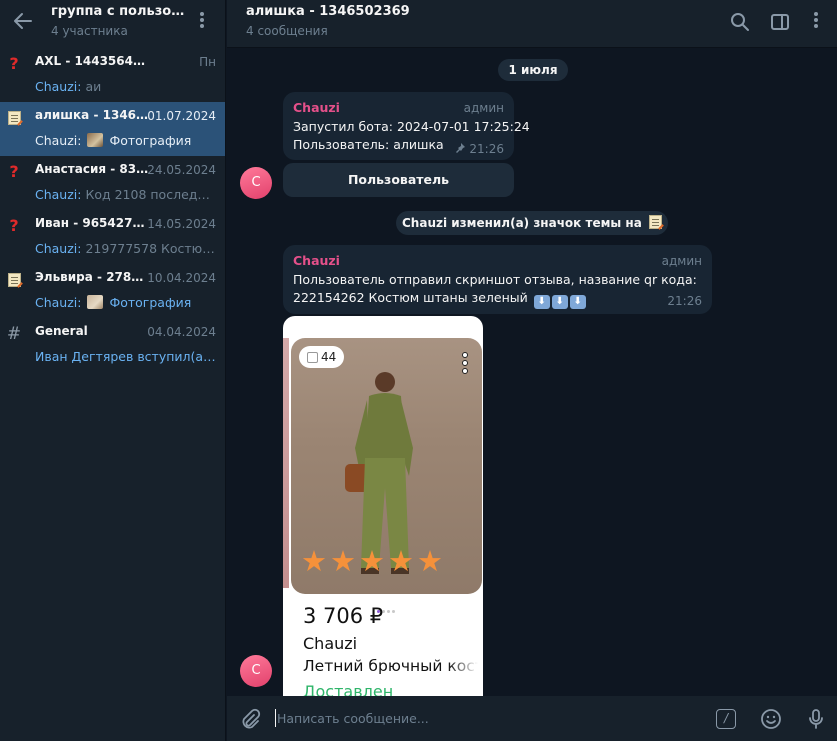  Describe the element at coordinates (92, 169) in the screenshot. I see `chat-name: Анастасия - 8351234567` at that location.